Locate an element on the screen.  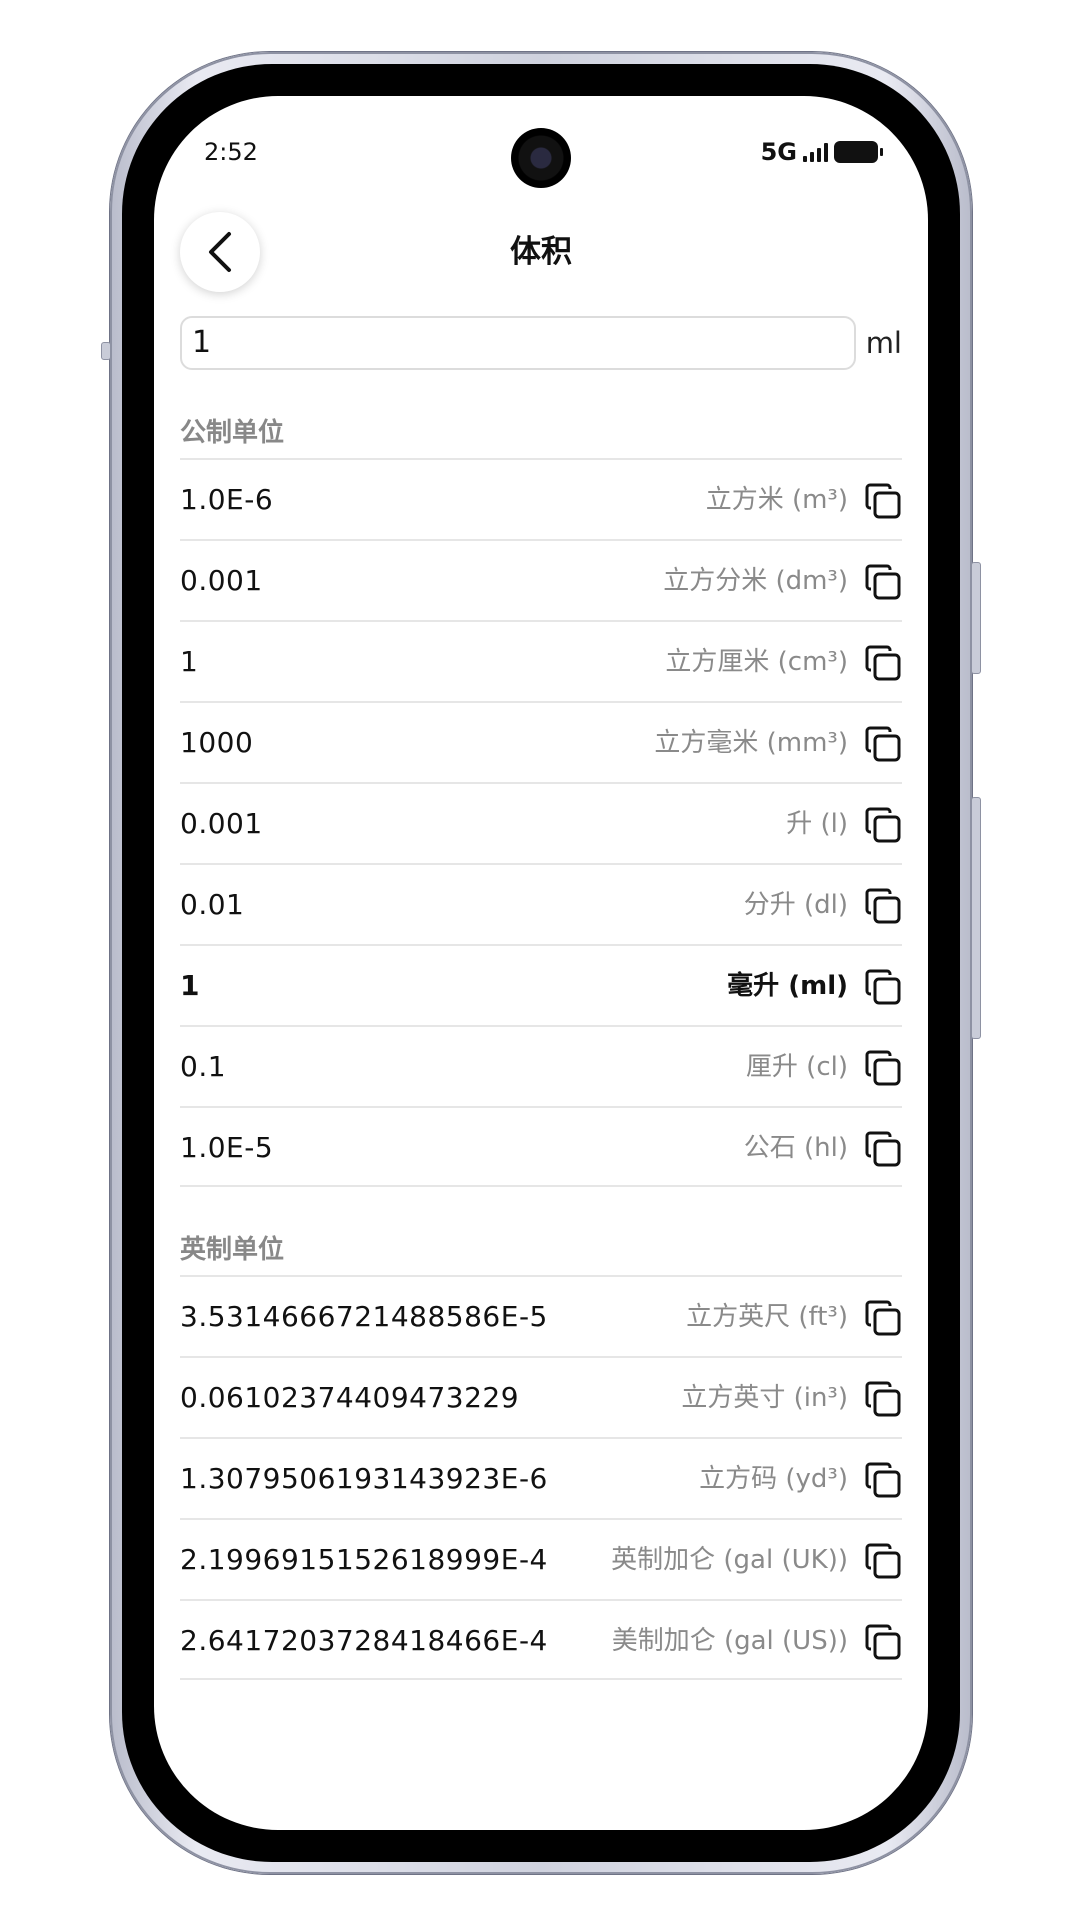
row-unit: 立方英尺 (ft³) is located at coordinates (767, 1317).